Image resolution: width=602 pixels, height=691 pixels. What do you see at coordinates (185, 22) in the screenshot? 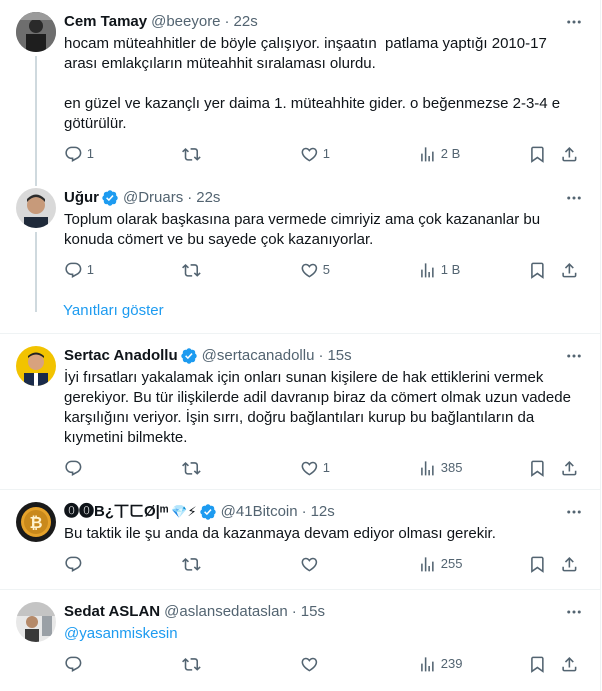
I see `author-handle: @beeyore` at bounding box center [185, 22].